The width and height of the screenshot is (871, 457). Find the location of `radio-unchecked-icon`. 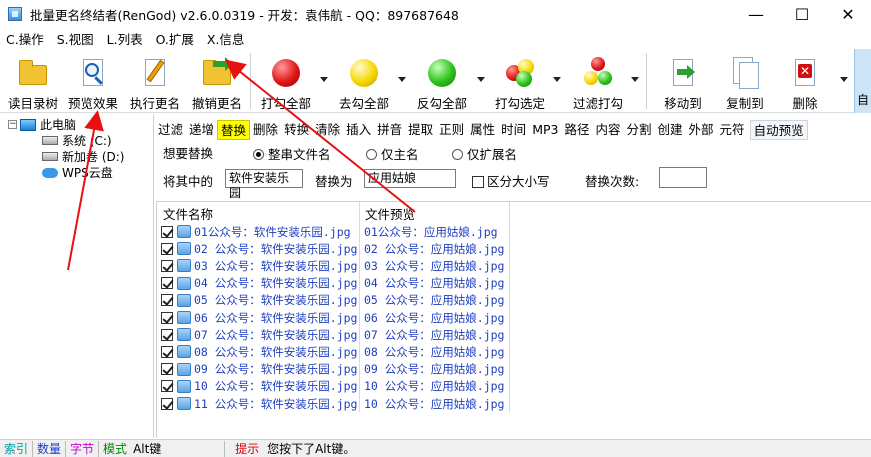

radio-unchecked-icon is located at coordinates (457, 154).